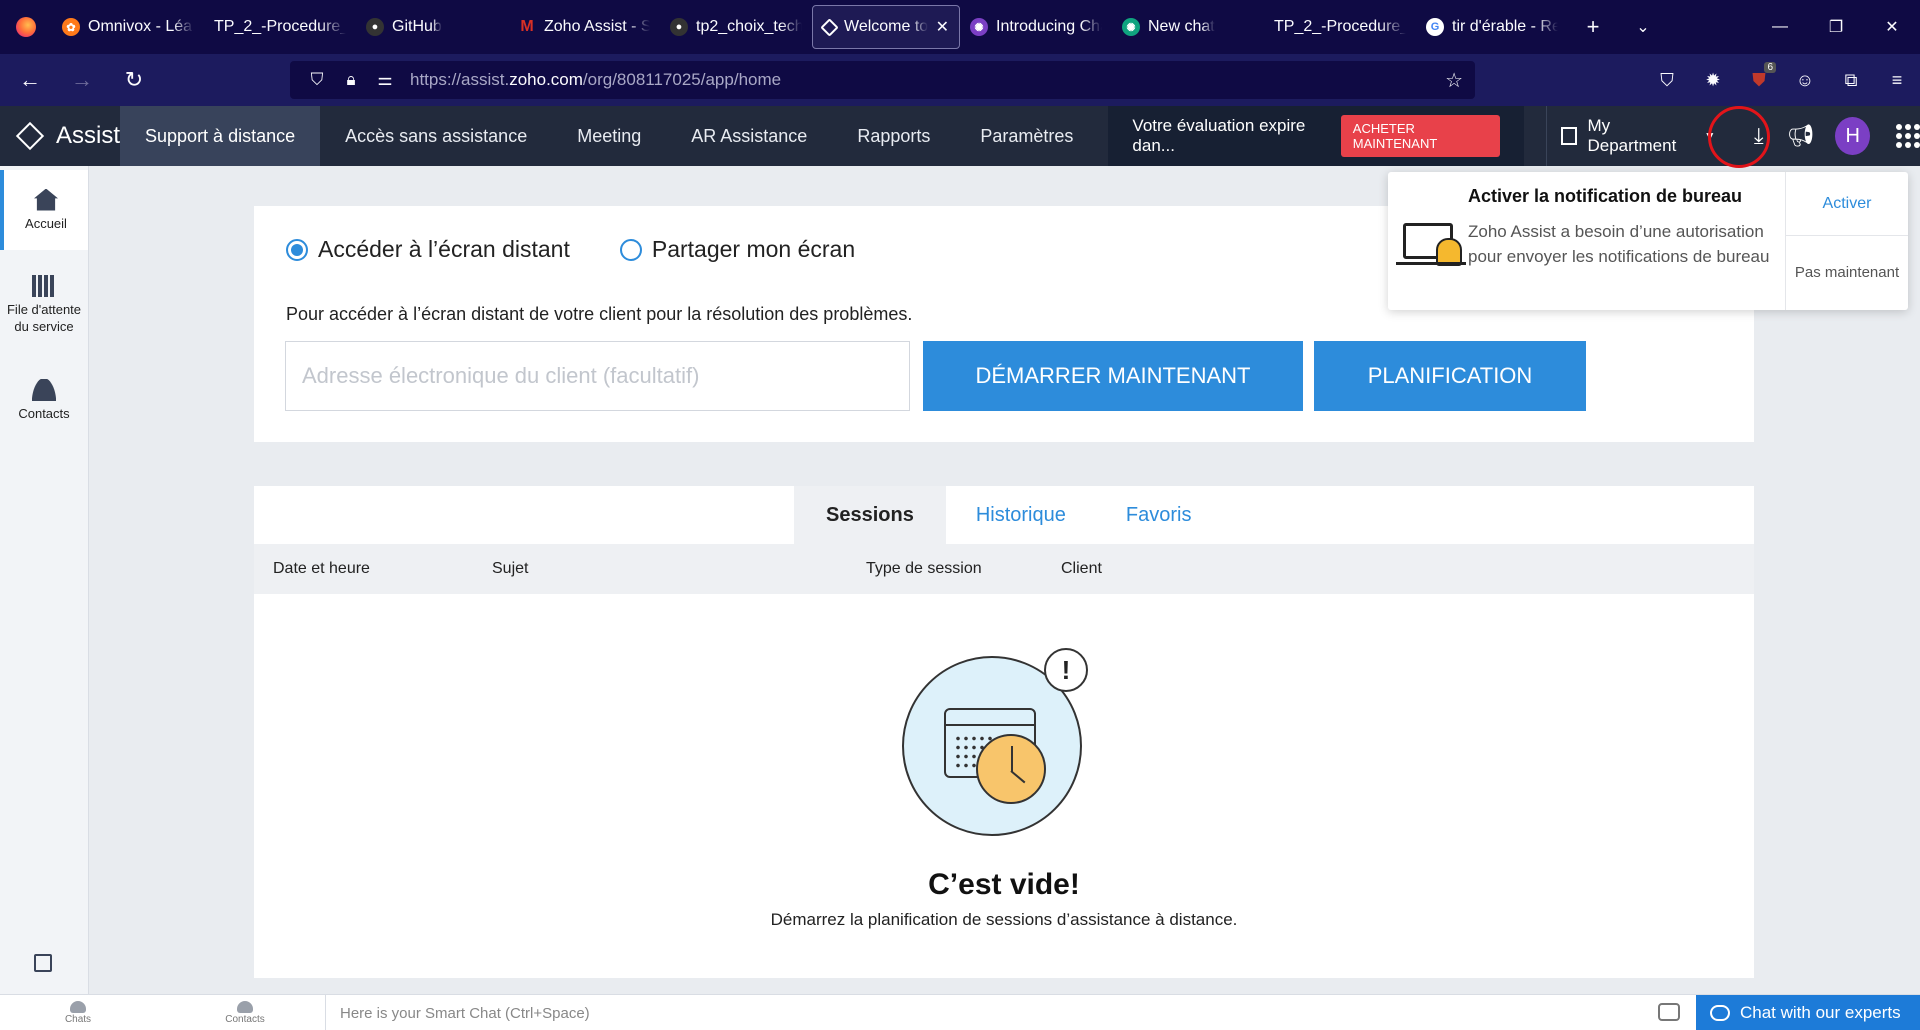 The height and width of the screenshot is (1030, 1920). I want to click on tab-label: tp2_choix_tech, so click(749, 26).